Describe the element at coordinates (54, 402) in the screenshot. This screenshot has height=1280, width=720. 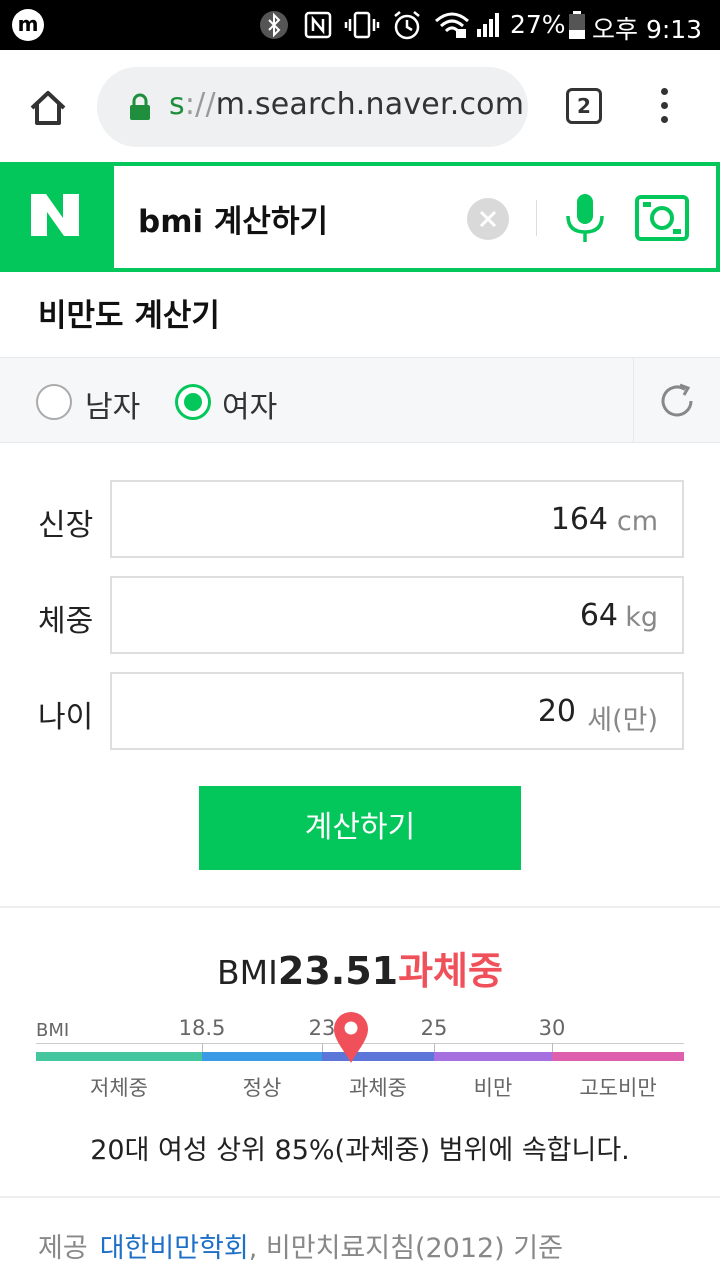
I see `radio-male` at that location.